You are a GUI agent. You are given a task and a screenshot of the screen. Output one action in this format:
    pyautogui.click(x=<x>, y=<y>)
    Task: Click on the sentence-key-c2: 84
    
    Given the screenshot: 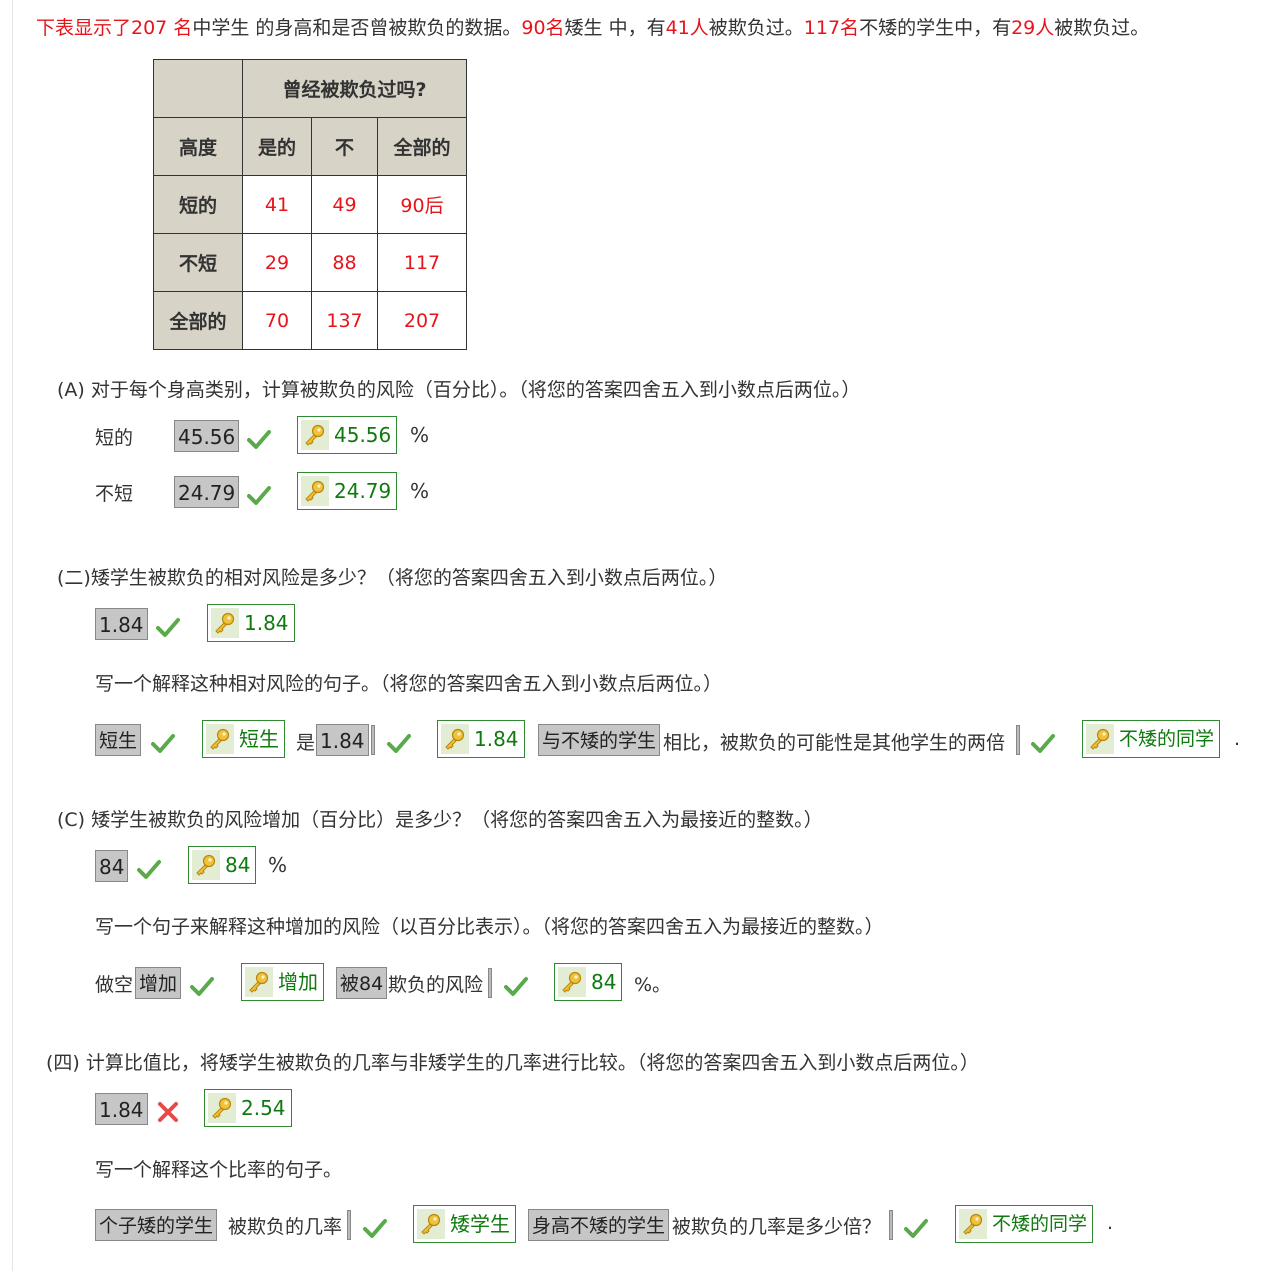 What is the action you would take?
    pyautogui.click(x=588, y=982)
    